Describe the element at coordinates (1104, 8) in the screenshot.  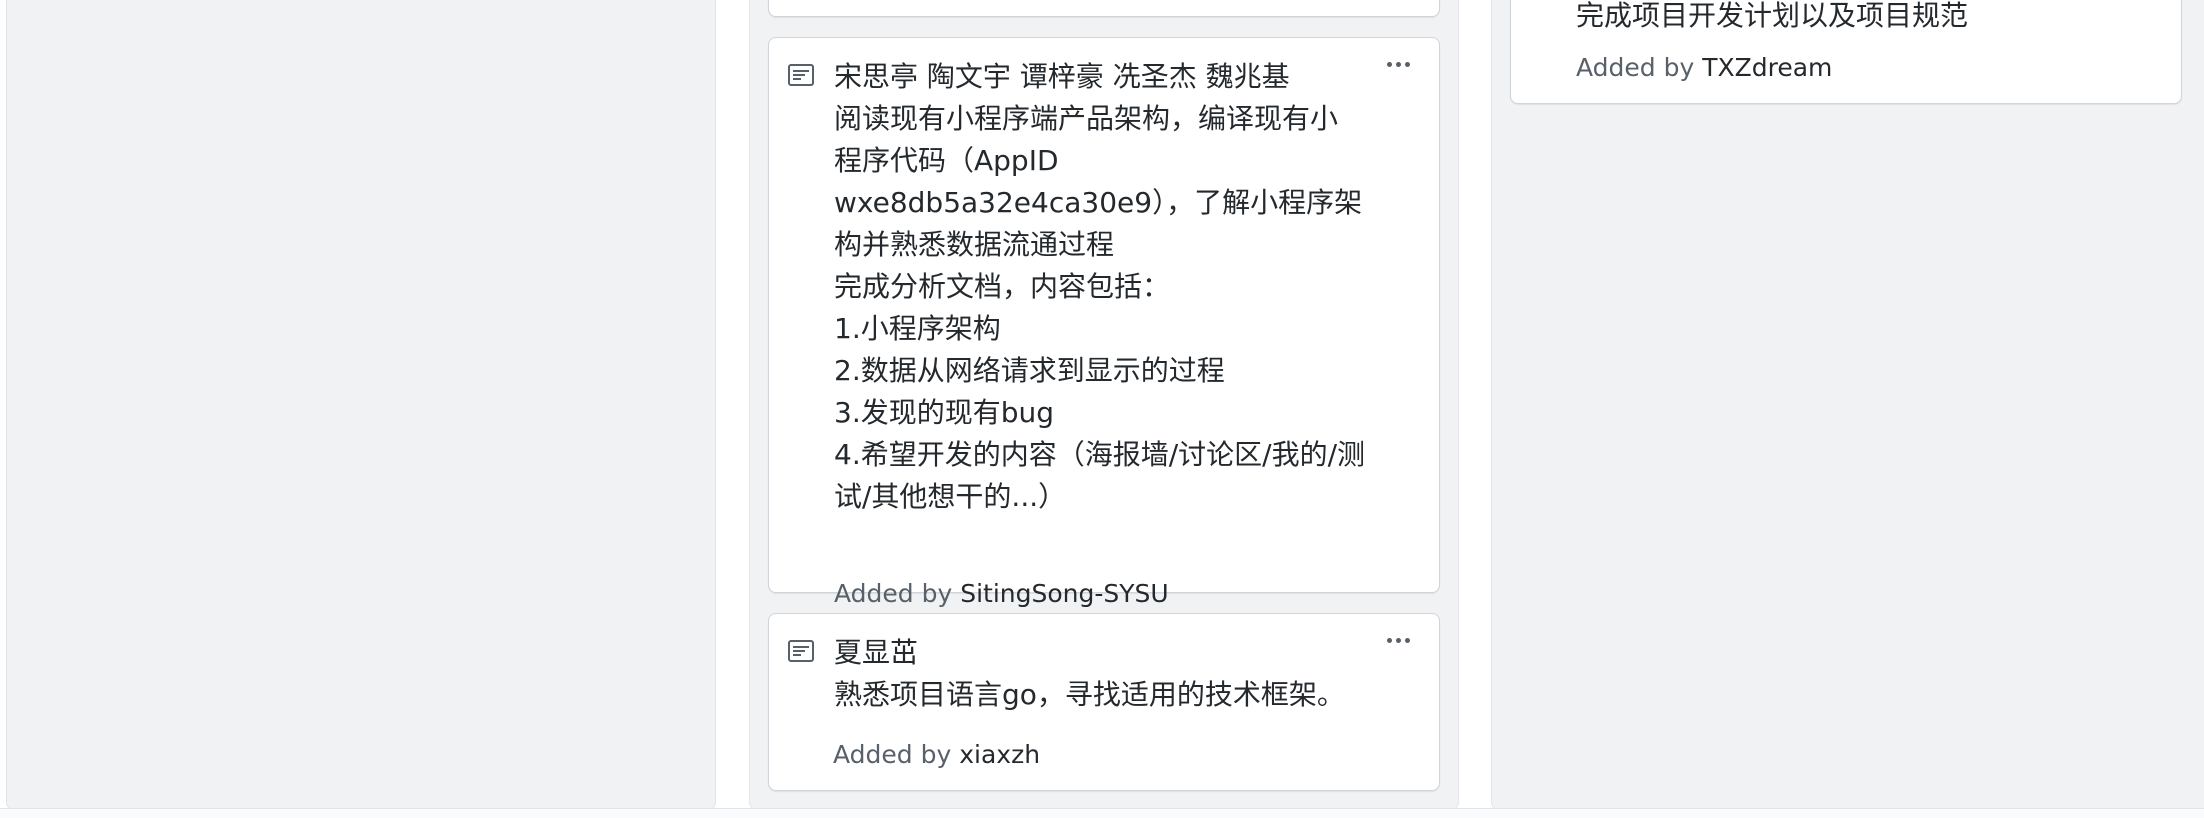
I see `project-card-partial` at that location.